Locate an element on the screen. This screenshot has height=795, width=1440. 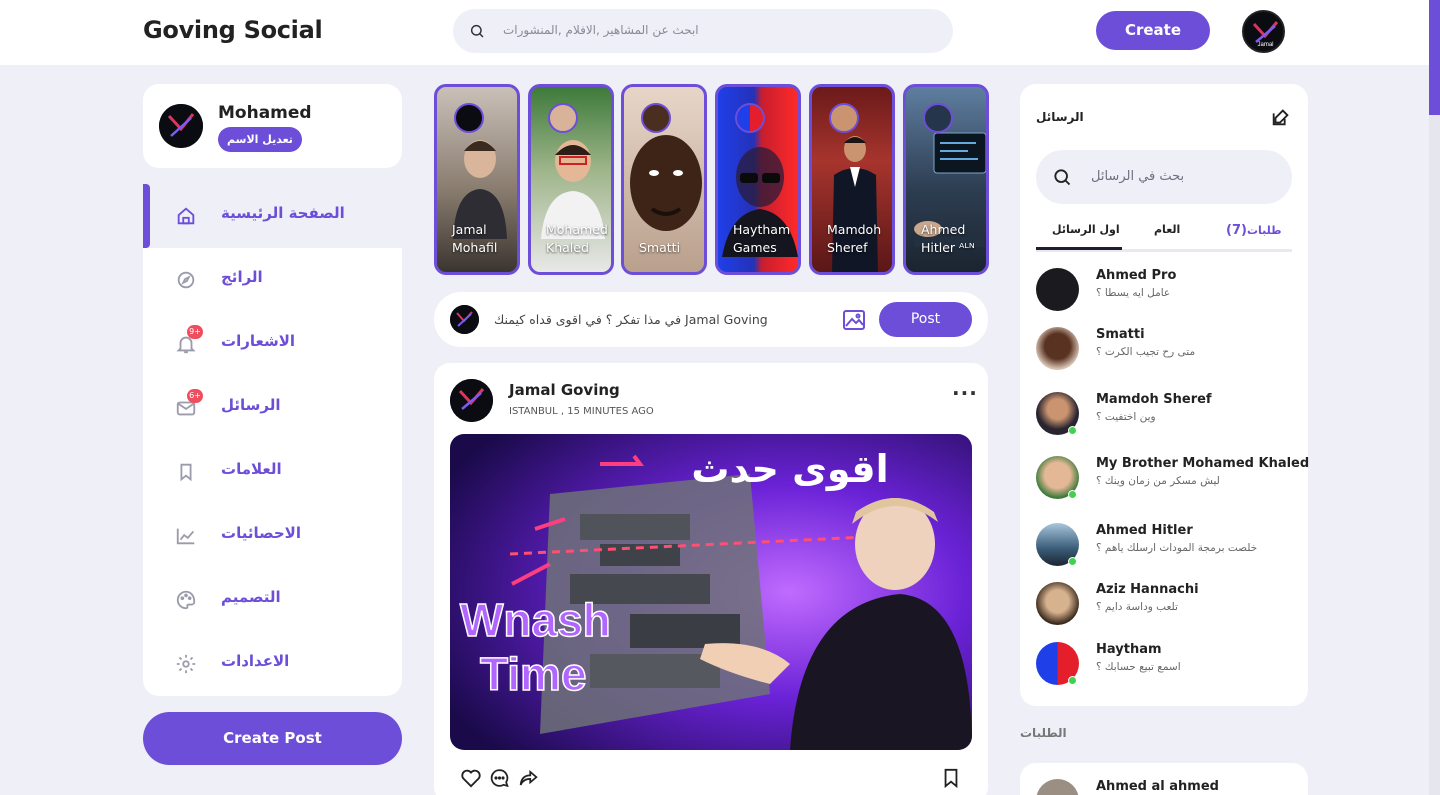
sidebar-item-analytics: الاحصائيات is located at coordinates (272, 536).